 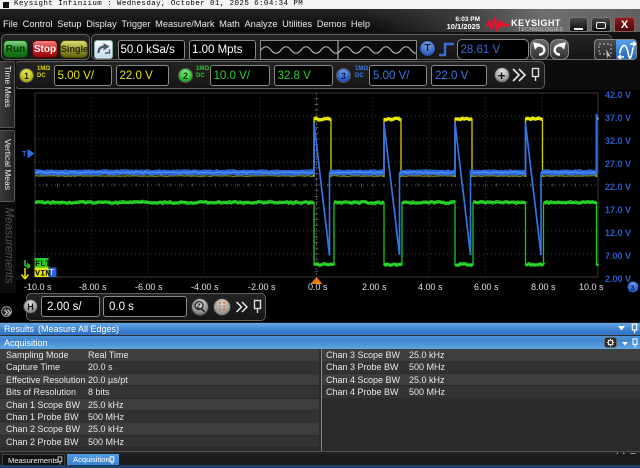 I want to click on svg-text: VIN, so click(x=42, y=274).